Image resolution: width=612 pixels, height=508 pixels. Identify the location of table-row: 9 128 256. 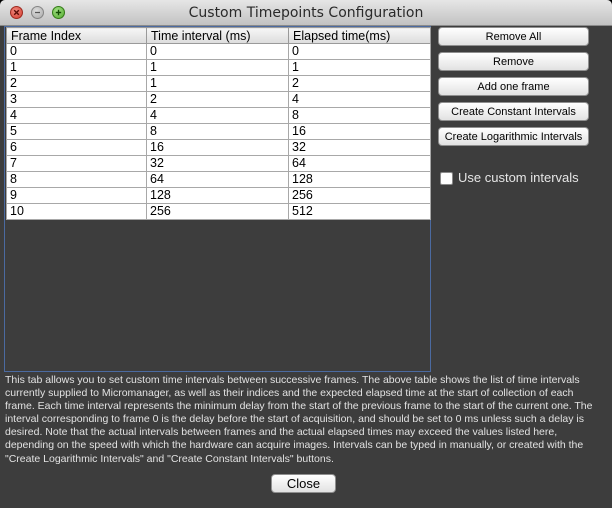
(218, 195).